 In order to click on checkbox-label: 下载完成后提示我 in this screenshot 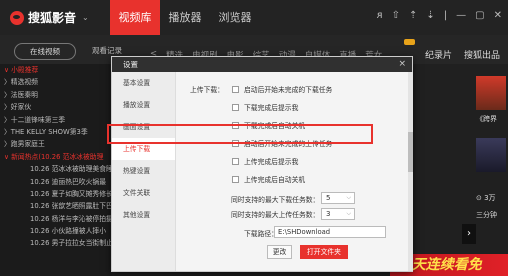, I will do `click(271, 108)`.